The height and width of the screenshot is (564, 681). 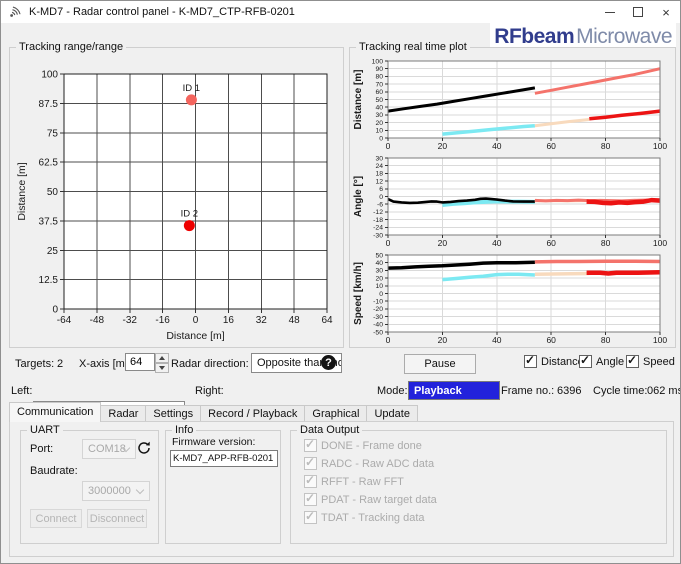 I want to click on radc-output-row: RADC - Raw ADC data, so click(x=369, y=462).